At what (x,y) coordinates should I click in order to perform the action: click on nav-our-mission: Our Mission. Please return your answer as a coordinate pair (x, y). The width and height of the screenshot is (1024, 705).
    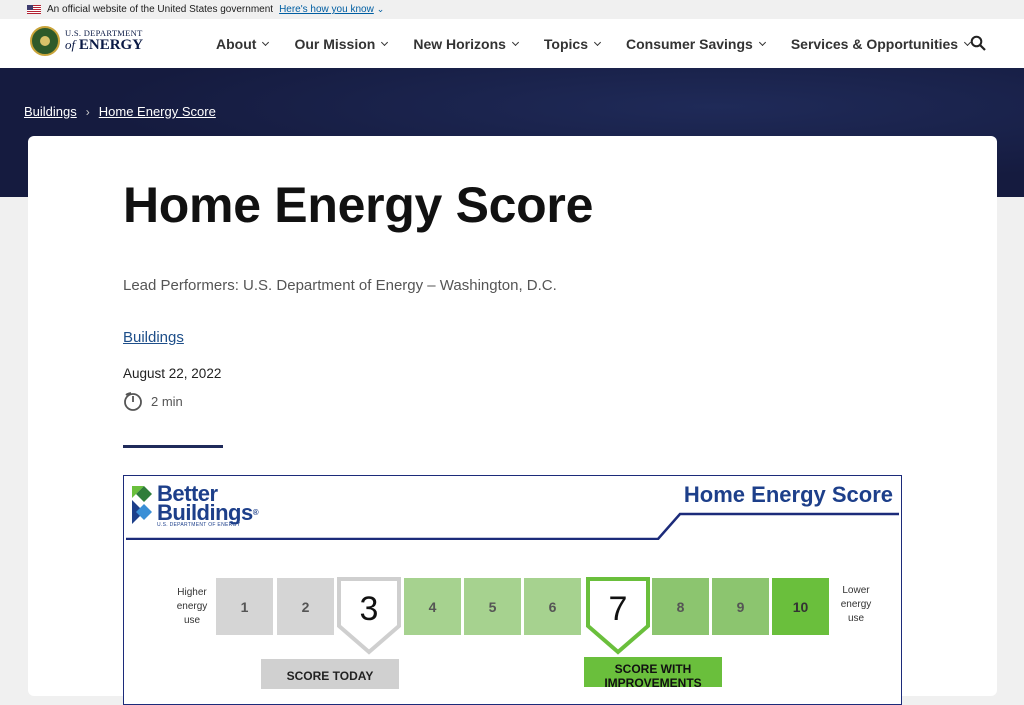
    Looking at the image, I should click on (341, 43).